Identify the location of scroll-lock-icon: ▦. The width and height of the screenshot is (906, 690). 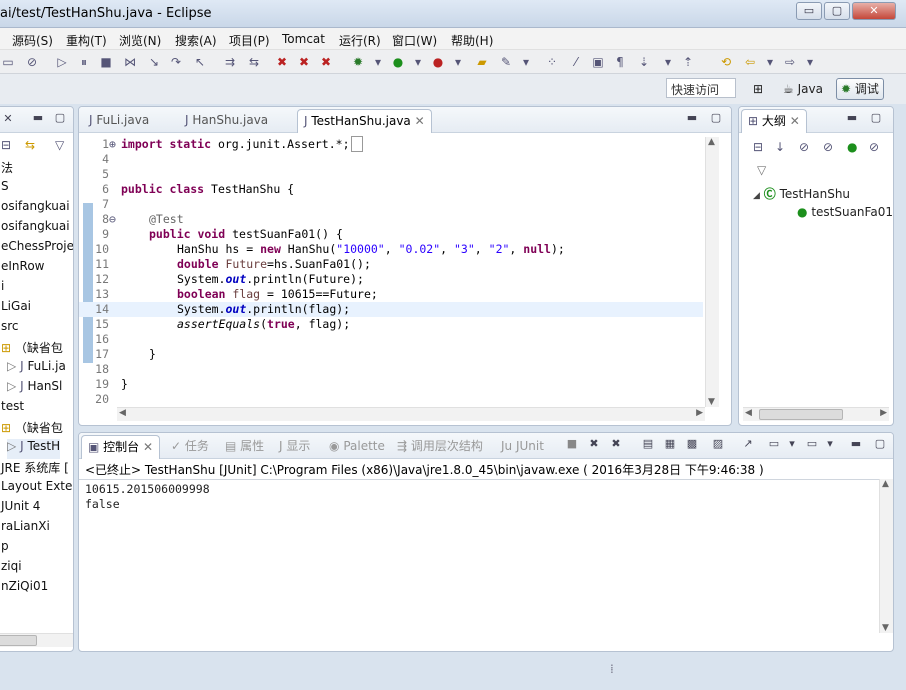
(670, 444).